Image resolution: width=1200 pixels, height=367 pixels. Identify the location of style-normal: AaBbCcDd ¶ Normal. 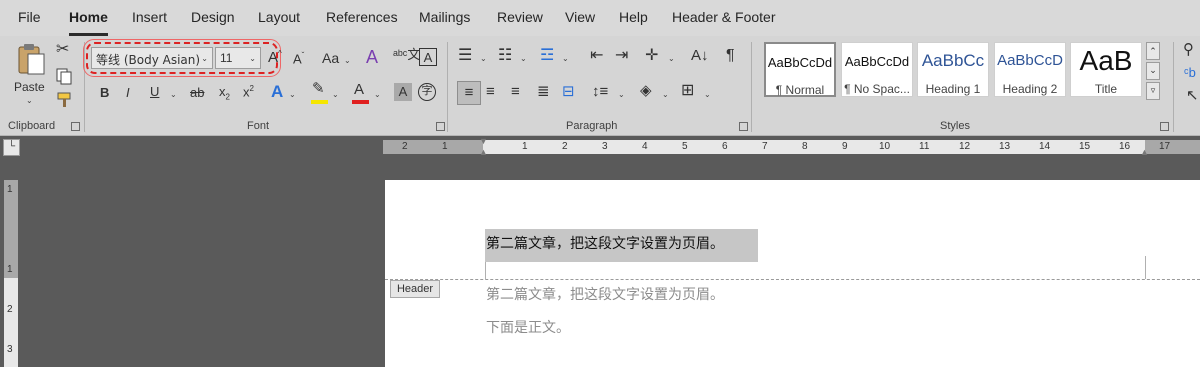
(800, 69).